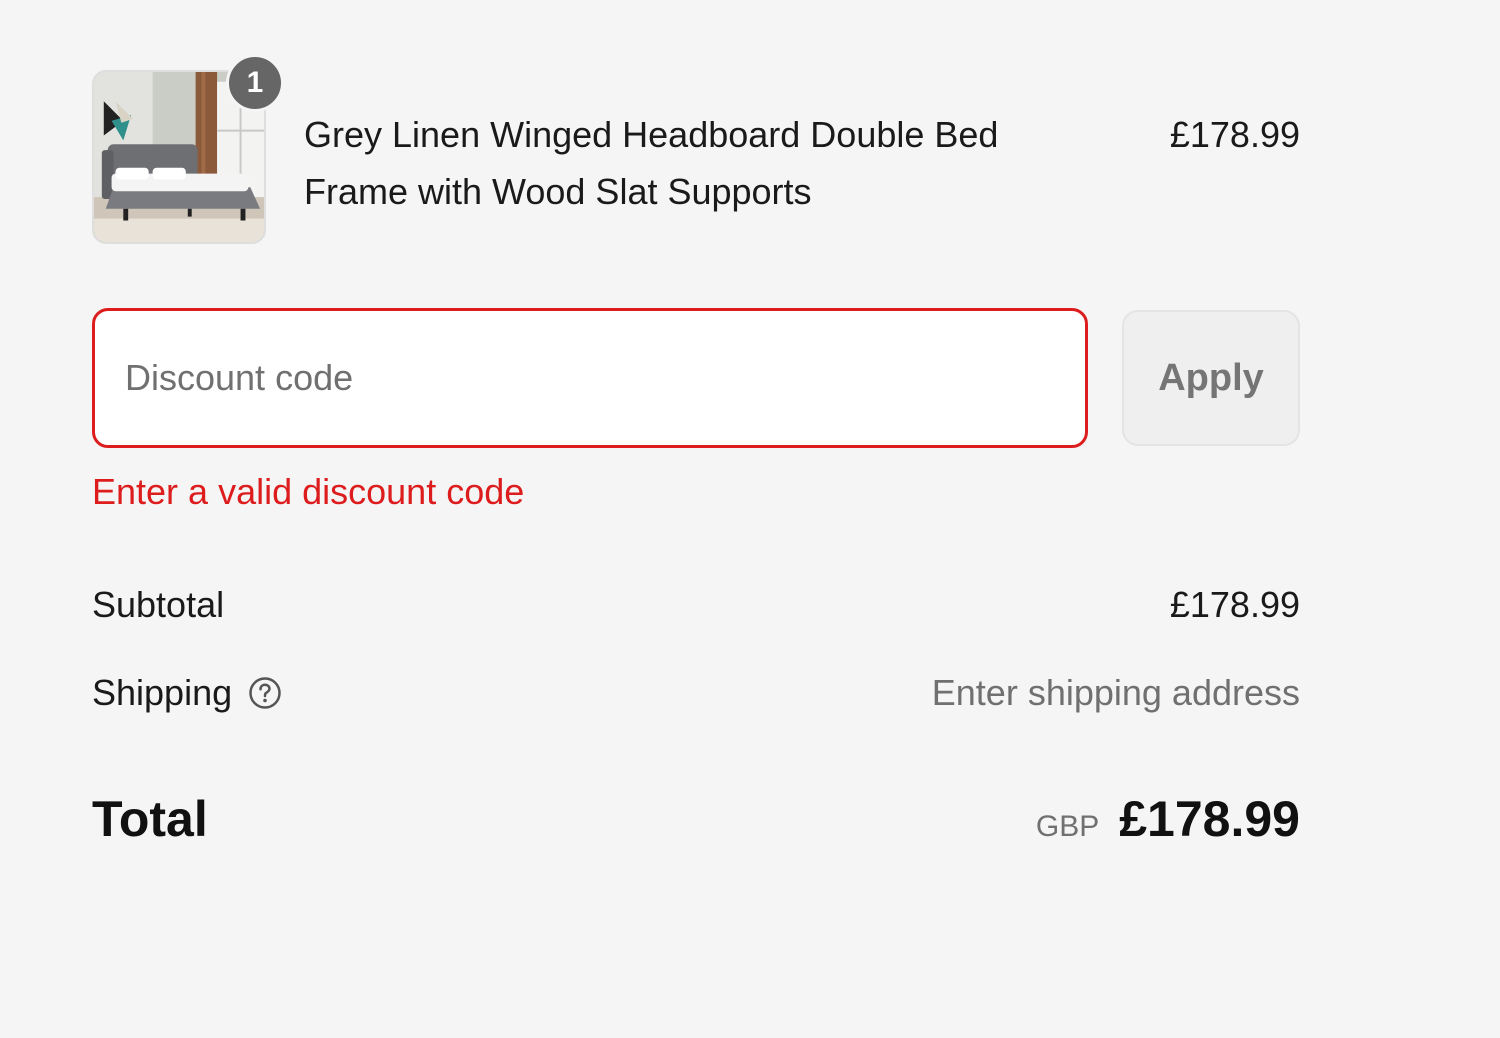 The image size is (1500, 1038). I want to click on subtotal-row: Subtotal £178.99, so click(696, 605).